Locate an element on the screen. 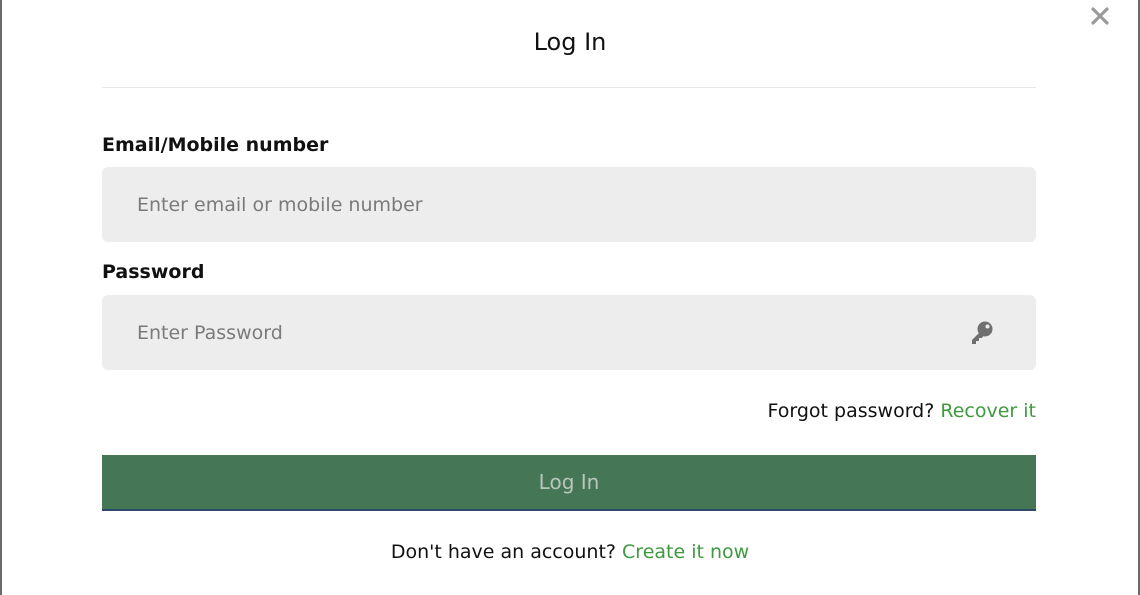  login-button: Log In is located at coordinates (569, 483).